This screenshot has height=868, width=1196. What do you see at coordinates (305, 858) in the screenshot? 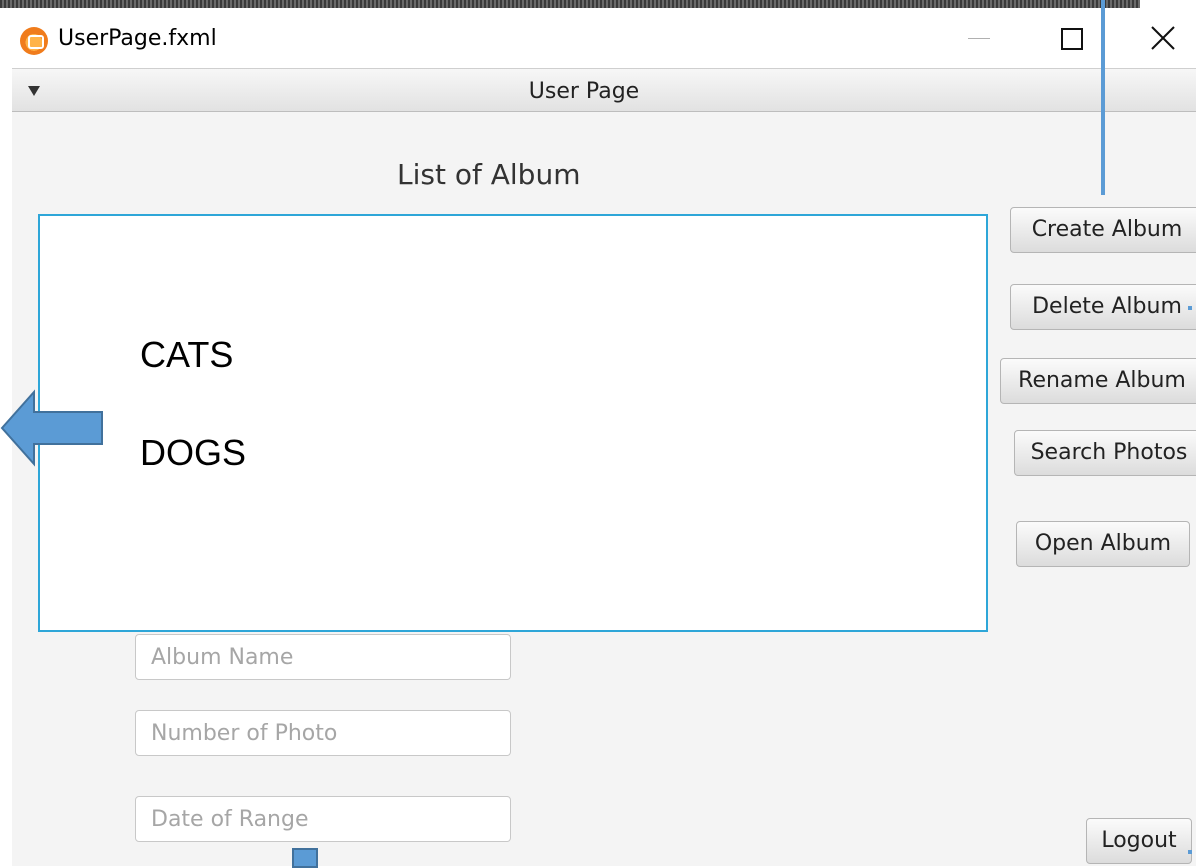
I see `annotation-square` at bounding box center [305, 858].